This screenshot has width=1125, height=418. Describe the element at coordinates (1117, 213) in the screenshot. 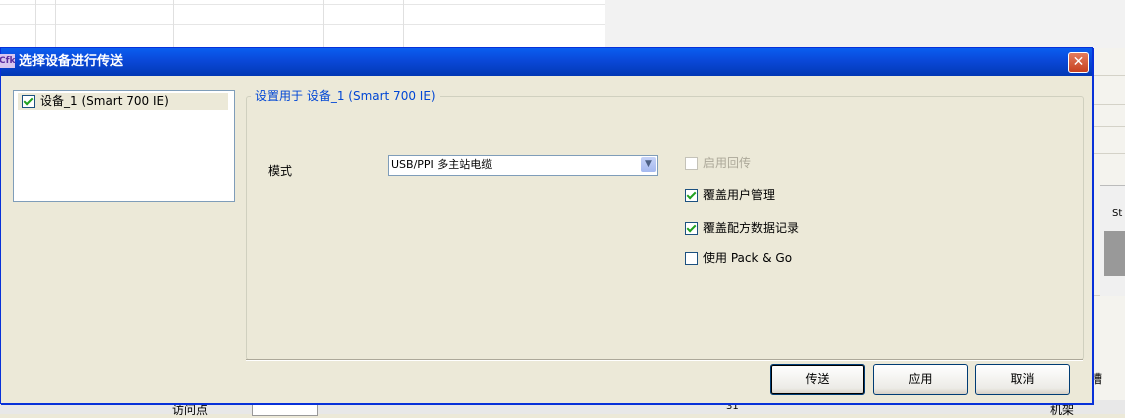

I see `background-side-text: St` at that location.